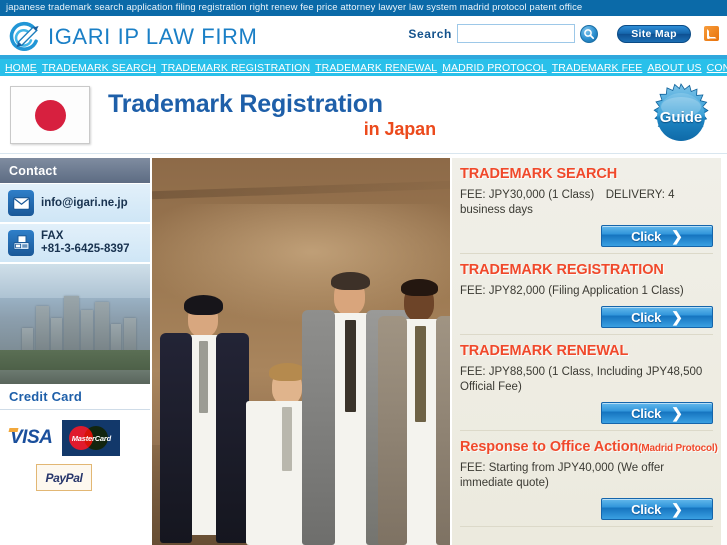 This screenshot has width=727, height=545. Describe the element at coordinates (674, 68) in the screenshot. I see `nav-item-about-us: ABOUT US` at that location.